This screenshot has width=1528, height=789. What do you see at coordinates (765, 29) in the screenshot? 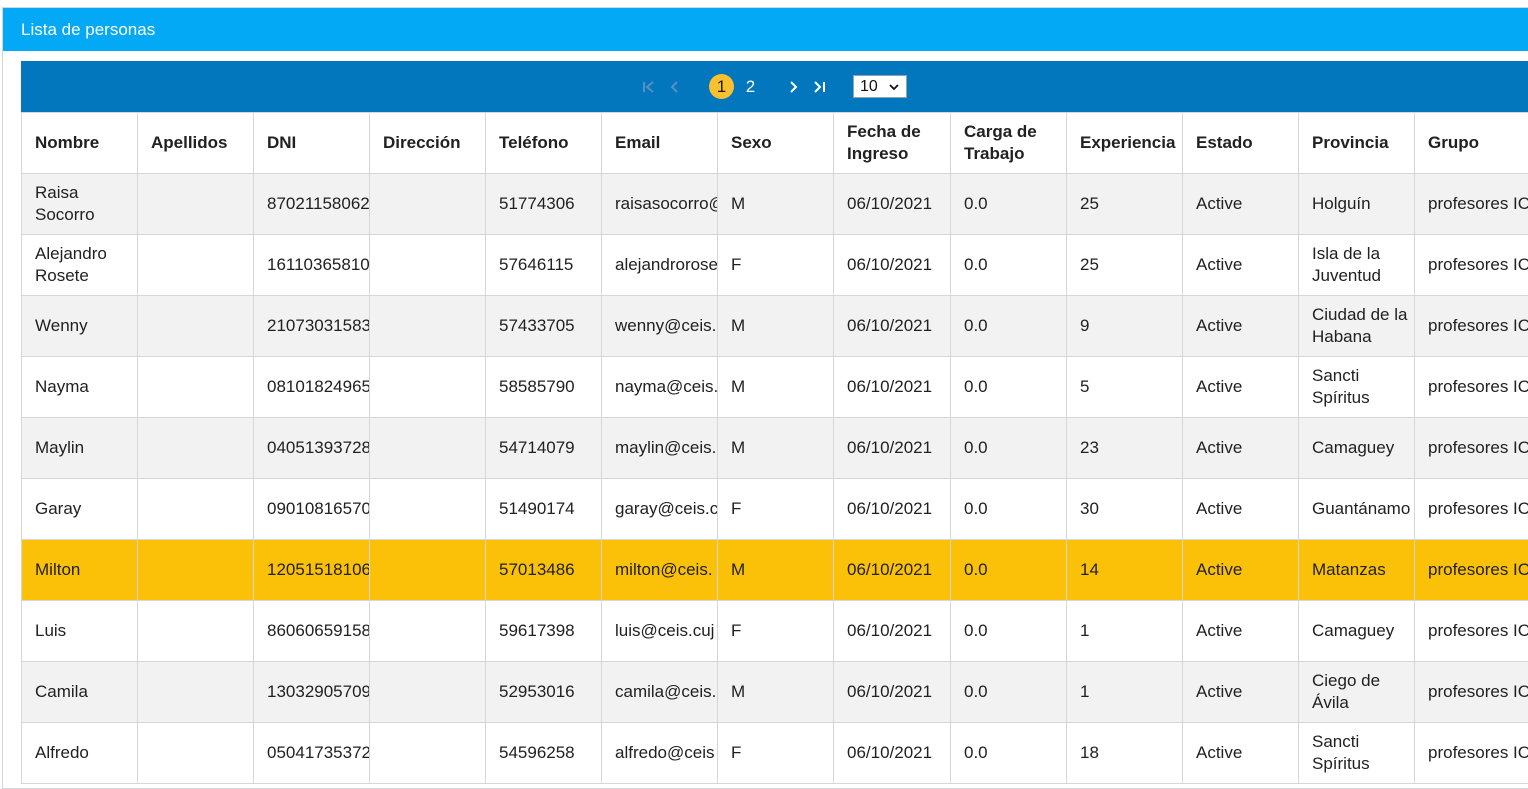
I see `panel-title: Lista de personas` at bounding box center [765, 29].